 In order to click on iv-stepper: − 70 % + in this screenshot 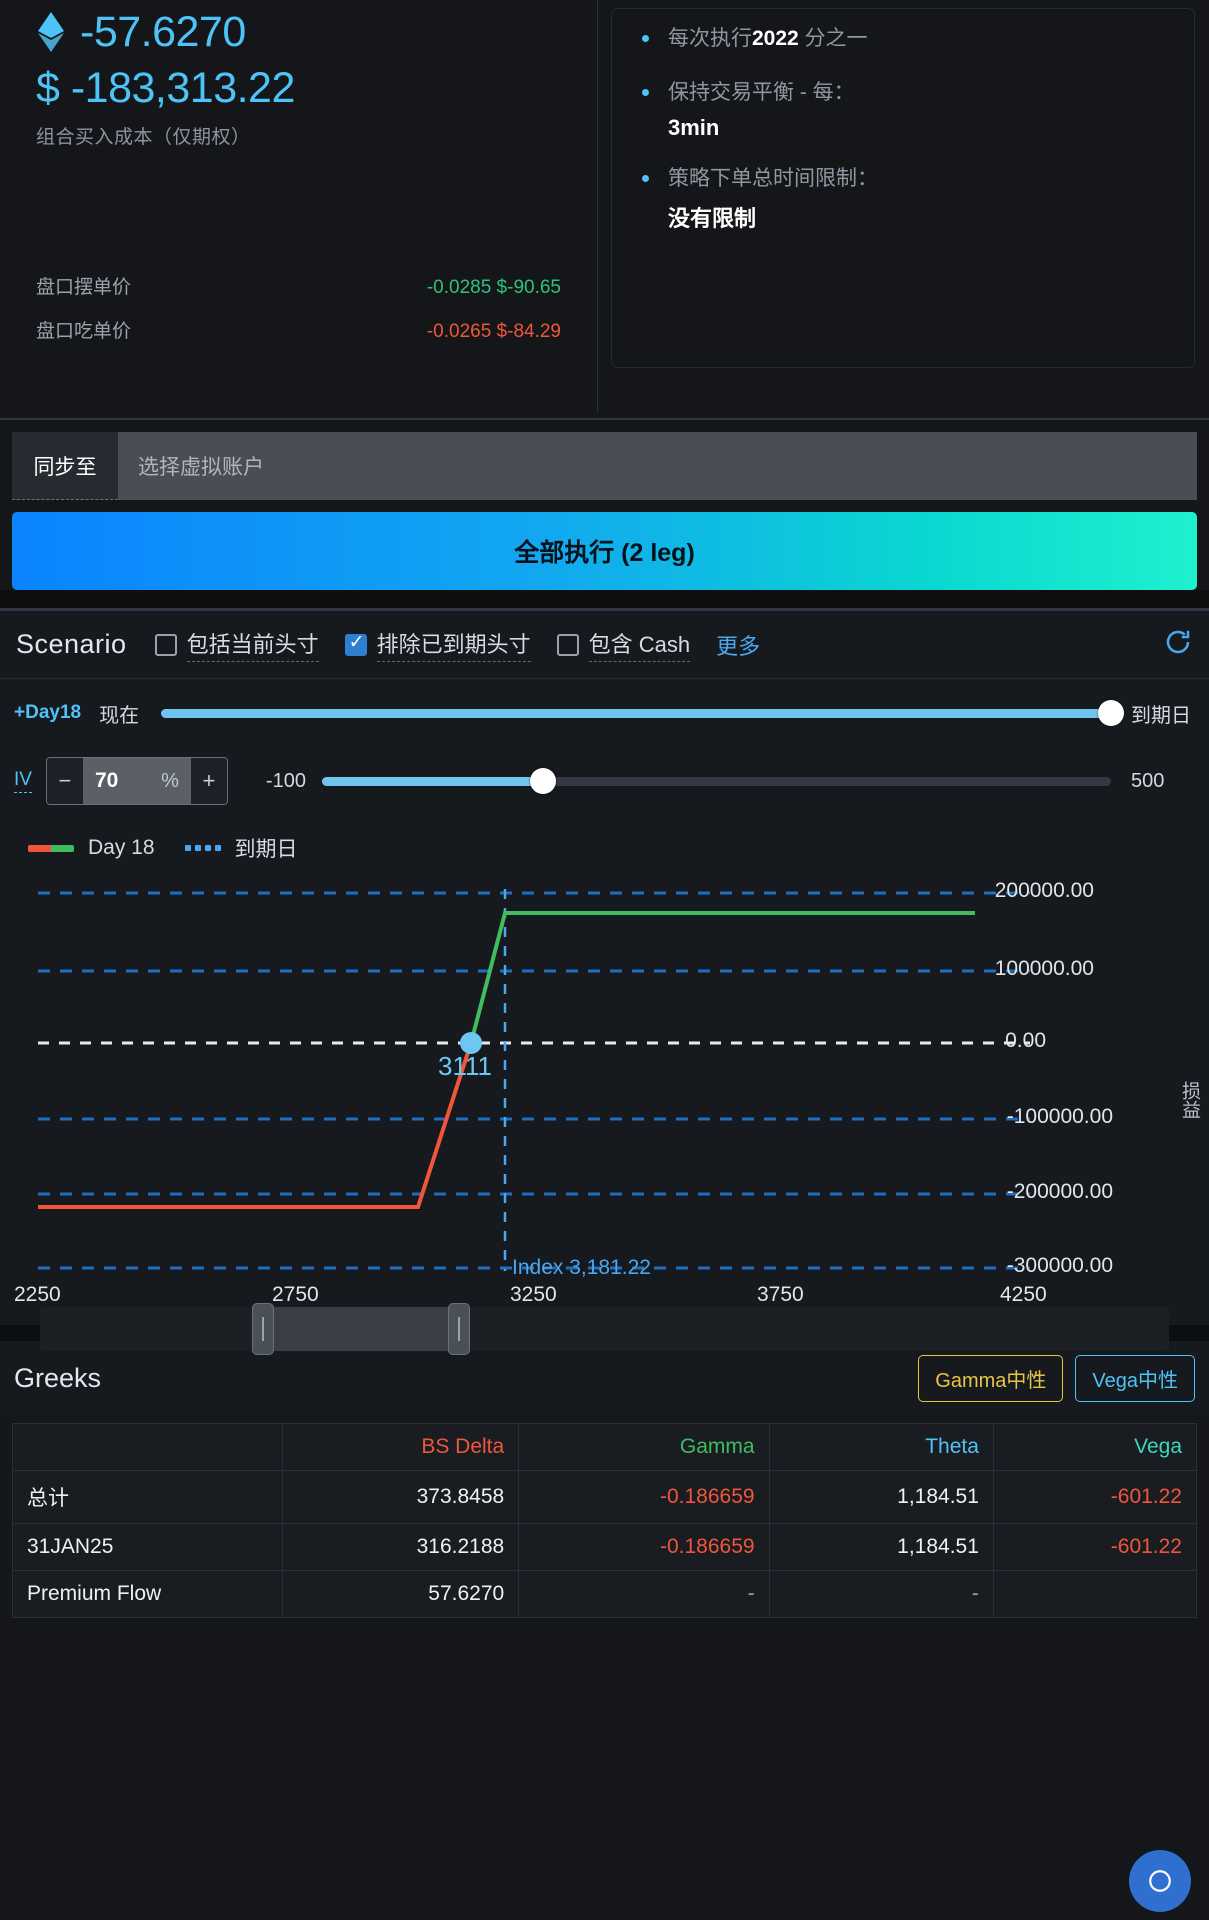, I will do `click(136, 781)`.